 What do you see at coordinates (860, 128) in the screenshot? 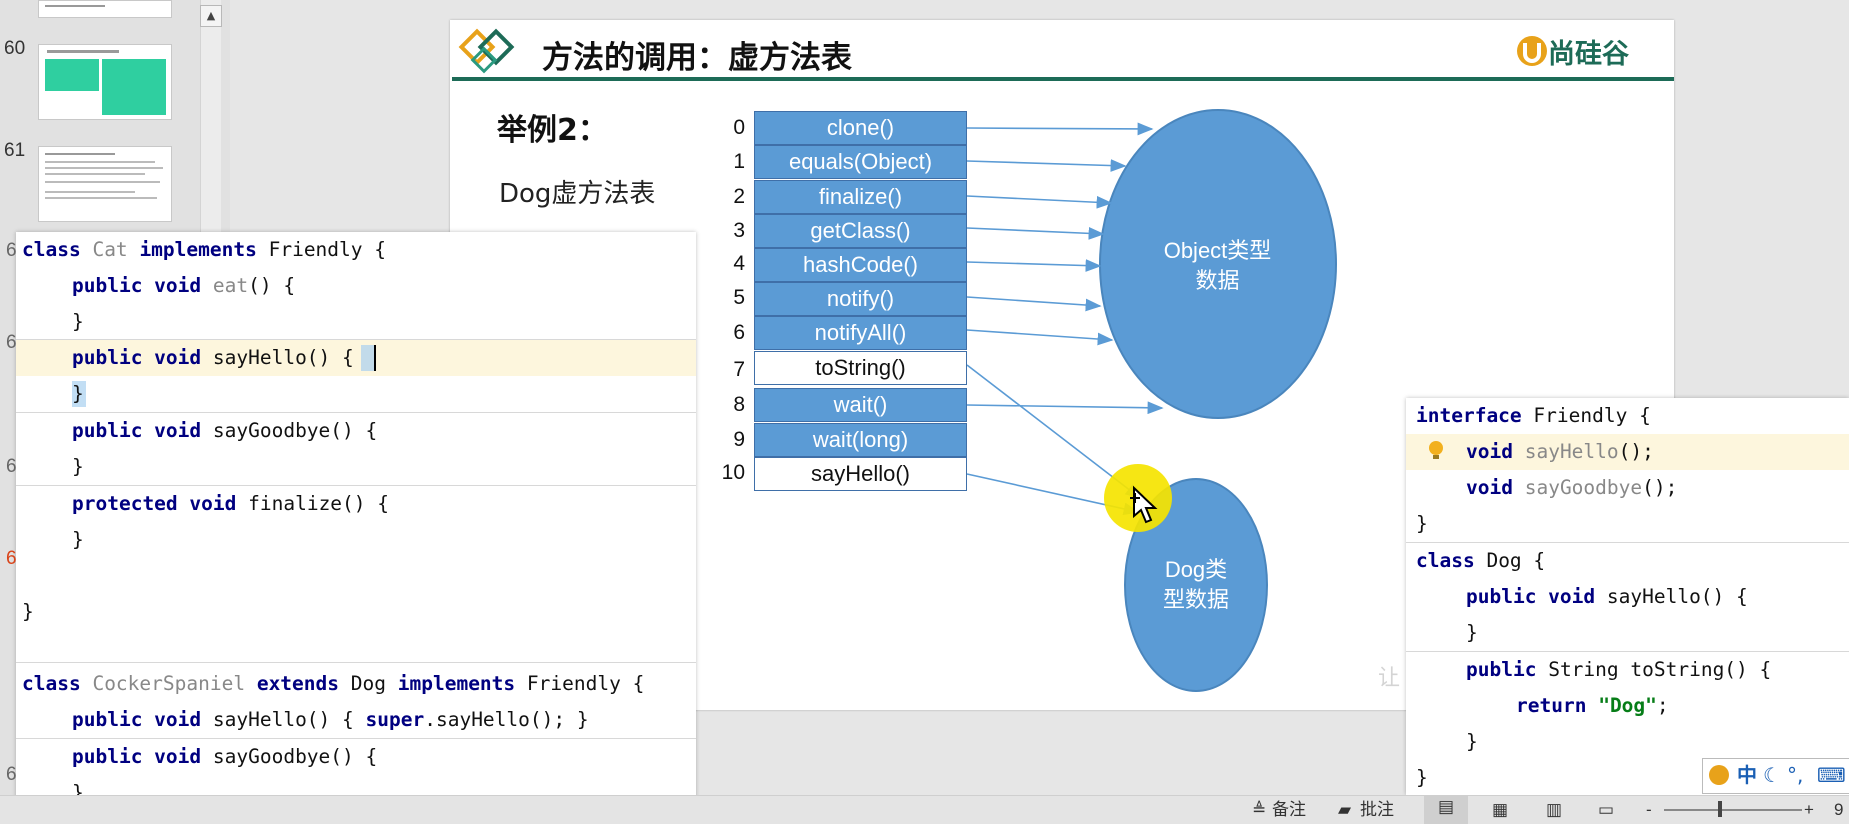
I see `vtable-cell: clone()` at bounding box center [860, 128].